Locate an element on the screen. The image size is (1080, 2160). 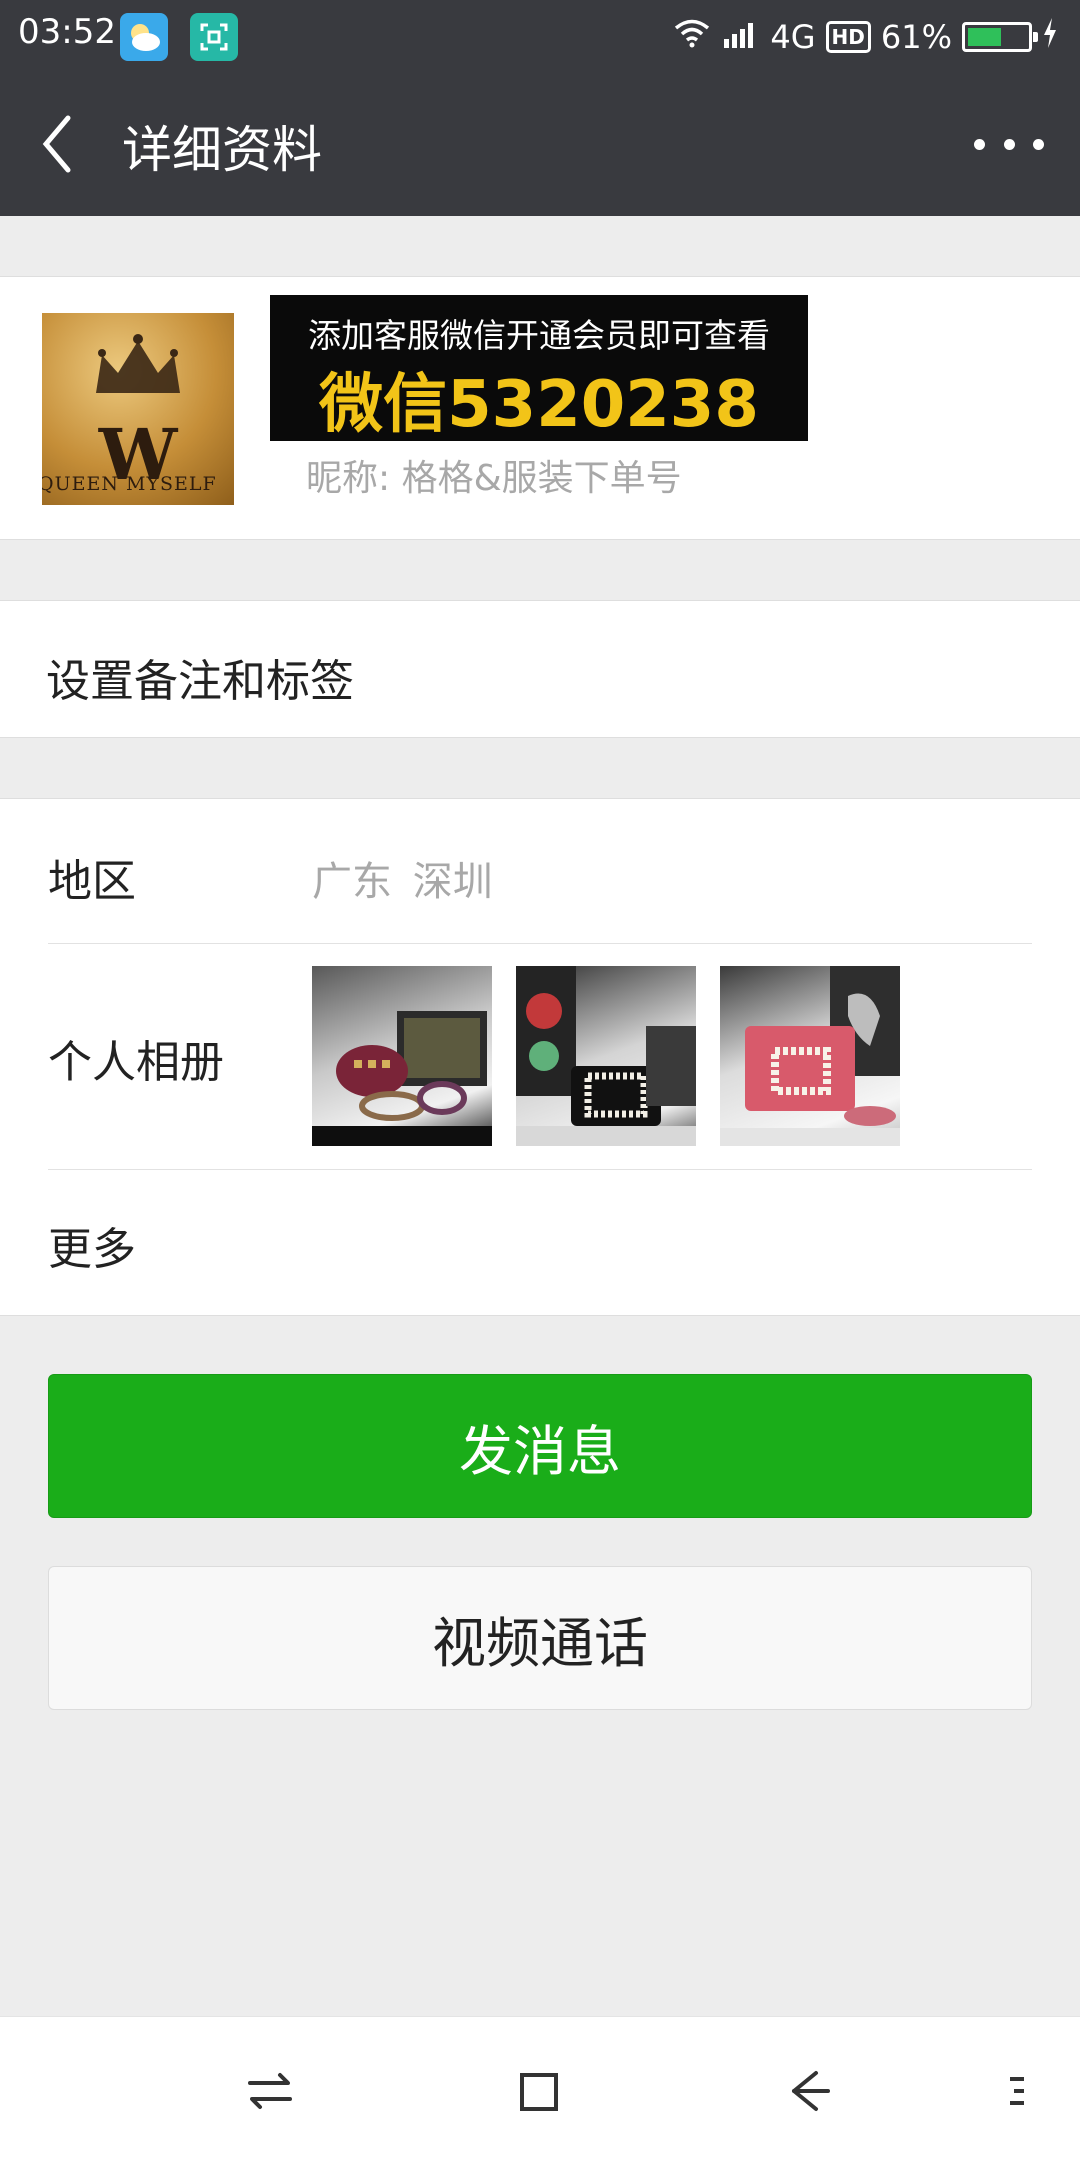
nickname: 昵称: 格格&服装下单号 is located at coordinates (494, 475).